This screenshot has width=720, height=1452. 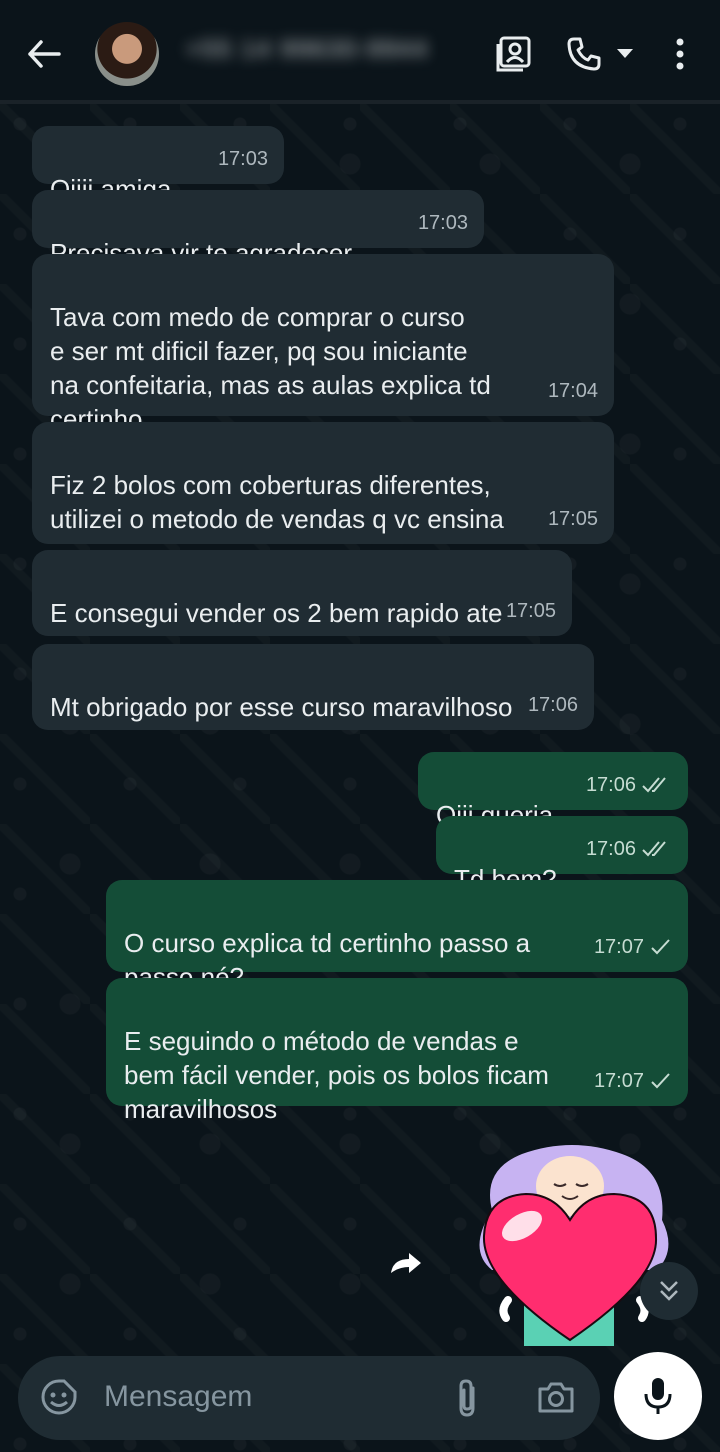 I want to click on contact-name: +55 14 99630-9944, so click(x=321, y=53).